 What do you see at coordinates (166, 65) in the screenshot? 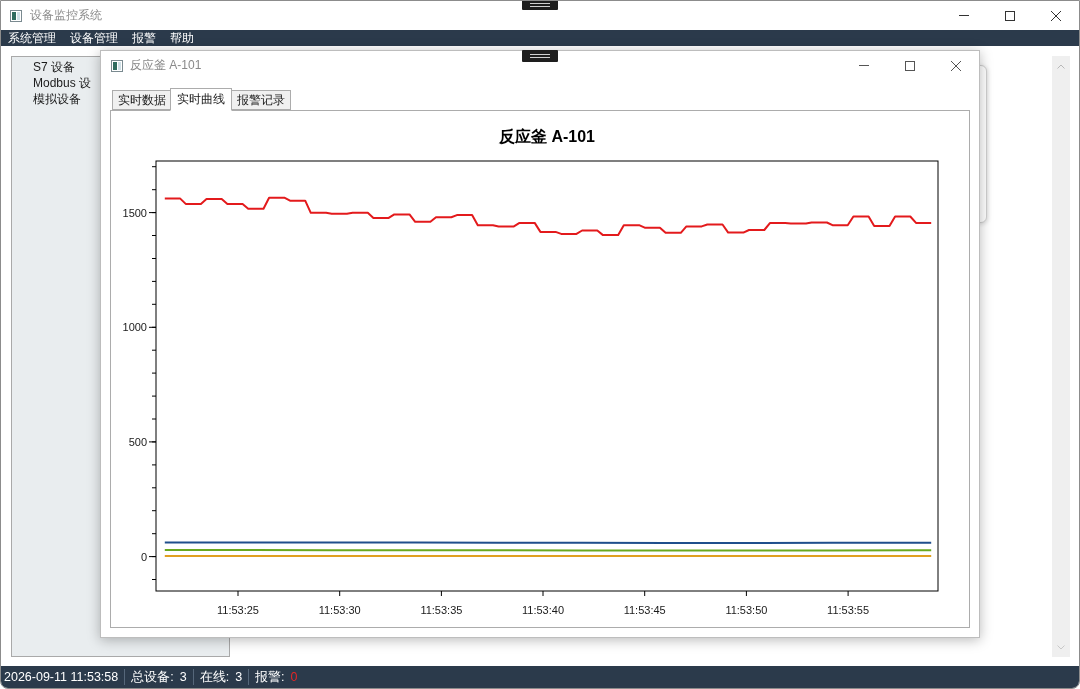
I see `window-title: 反应釜 A-101` at bounding box center [166, 65].